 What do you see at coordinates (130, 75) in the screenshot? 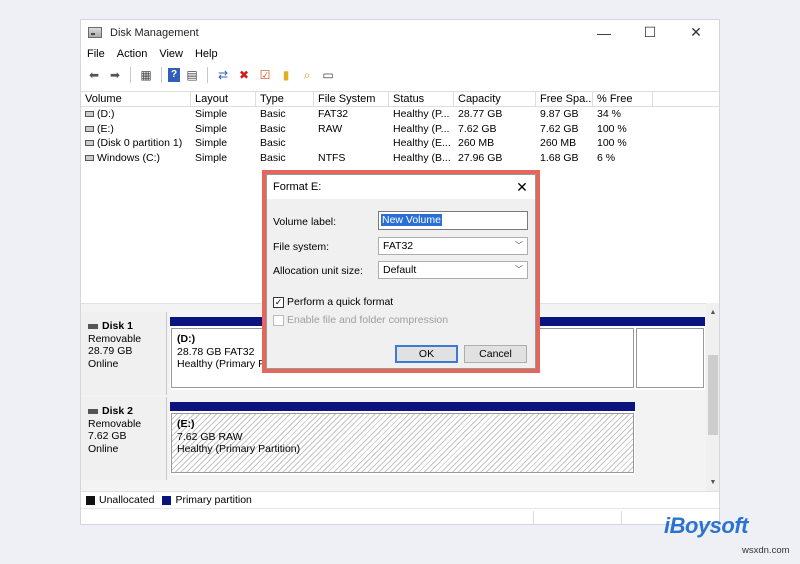
I see `toolbar-separator` at bounding box center [130, 75].